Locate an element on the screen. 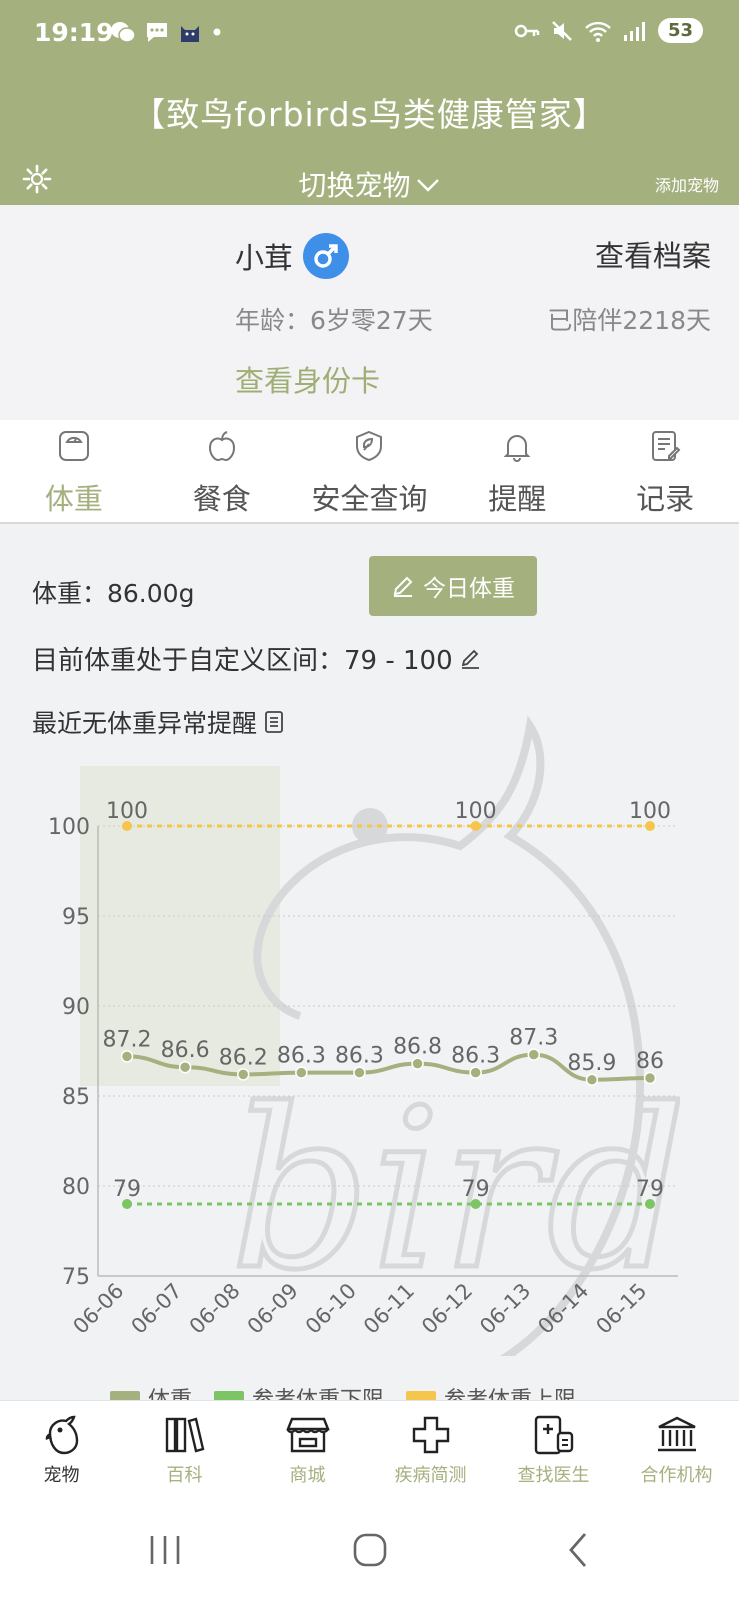  dot-icon is located at coordinates (217, 32).